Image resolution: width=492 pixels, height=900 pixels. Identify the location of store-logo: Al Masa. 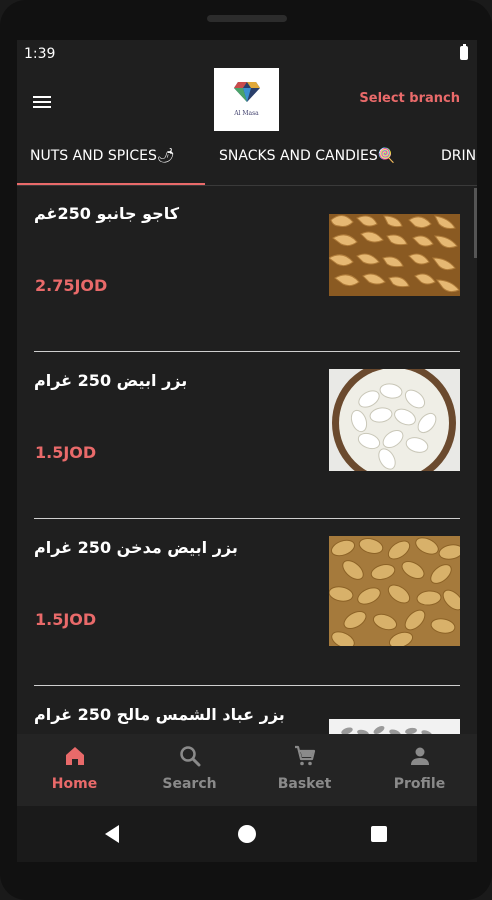
(246, 99).